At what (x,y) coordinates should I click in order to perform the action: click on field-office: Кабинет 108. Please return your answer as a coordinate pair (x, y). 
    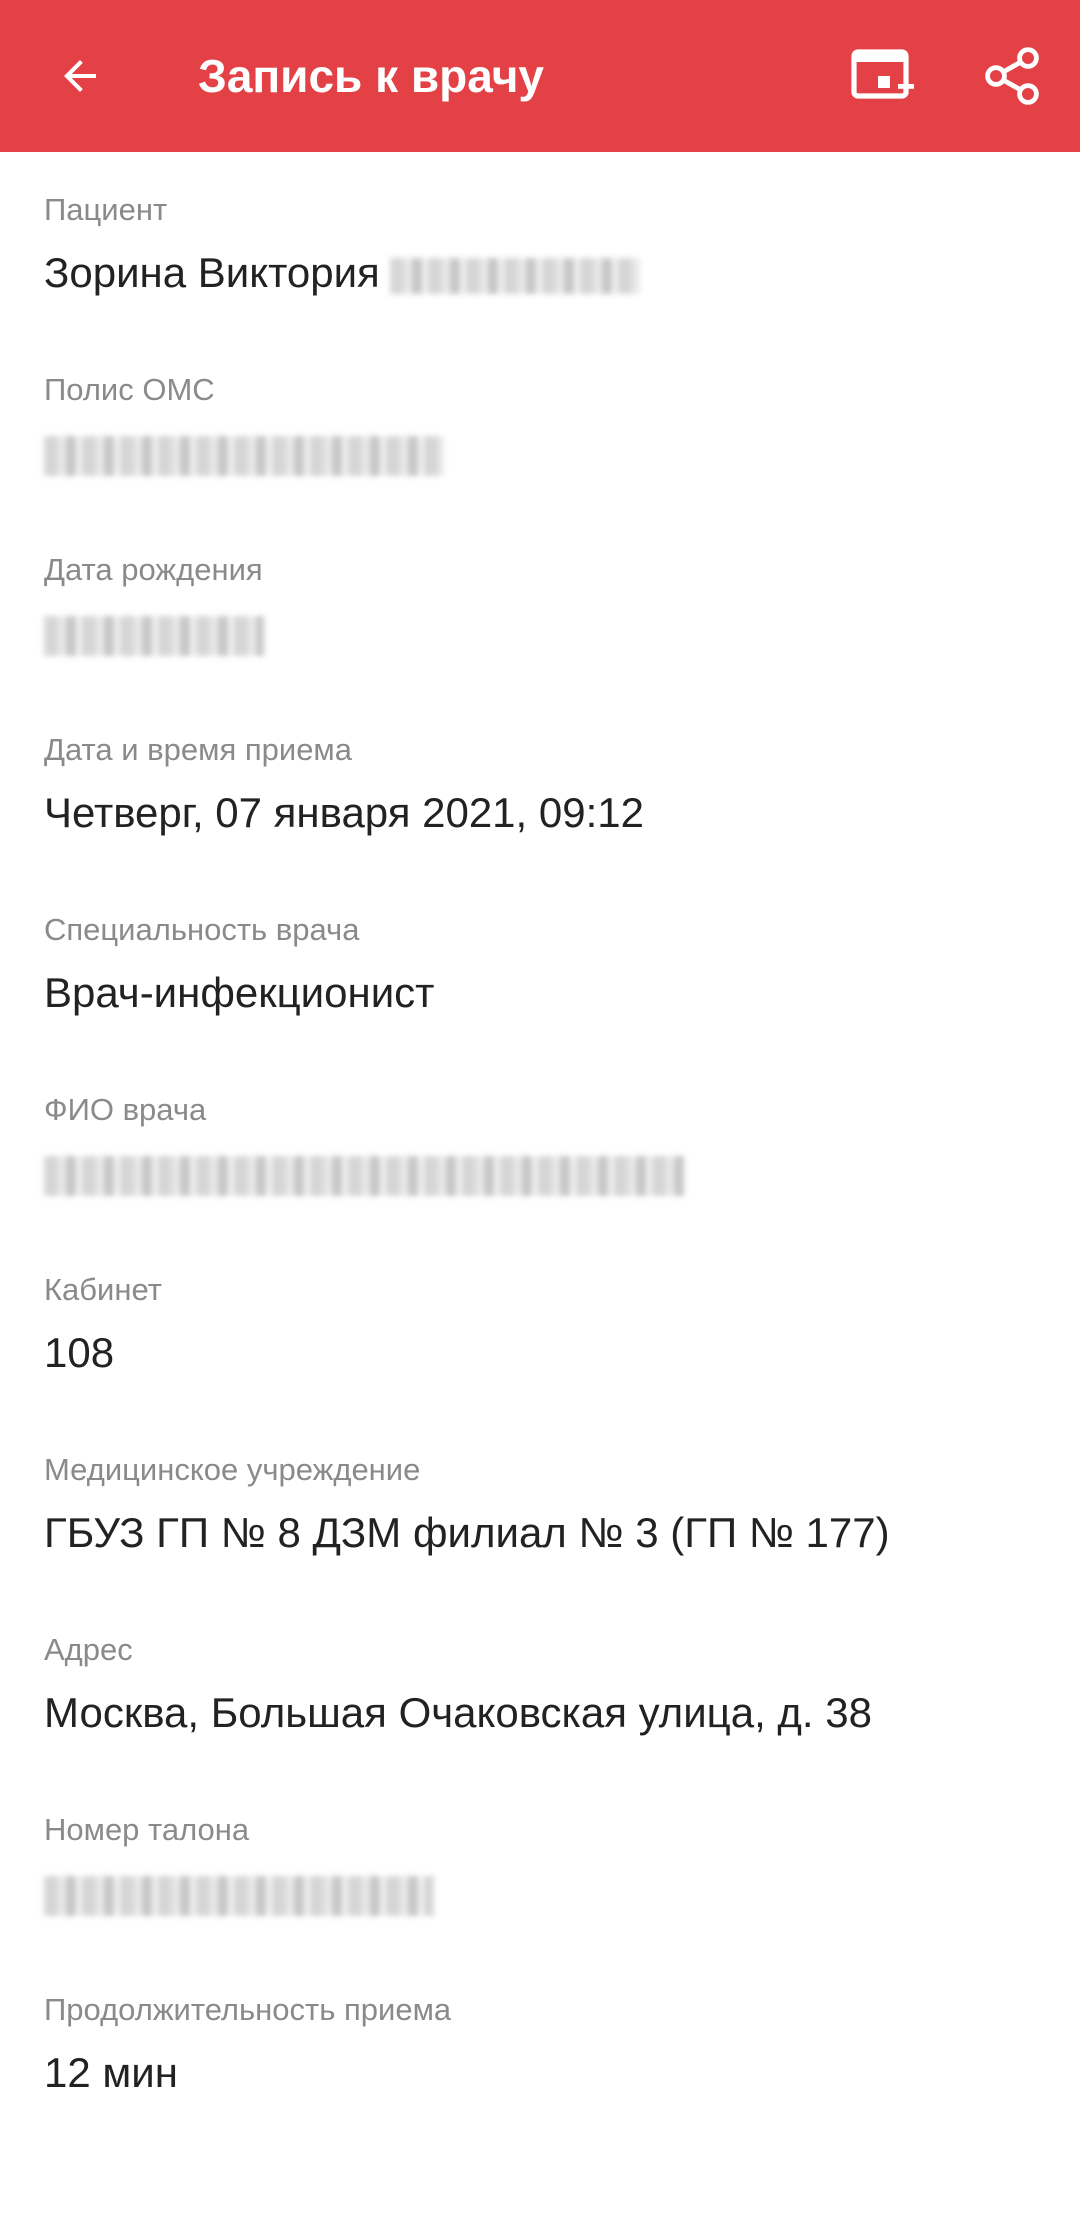
    Looking at the image, I should click on (544, 1324).